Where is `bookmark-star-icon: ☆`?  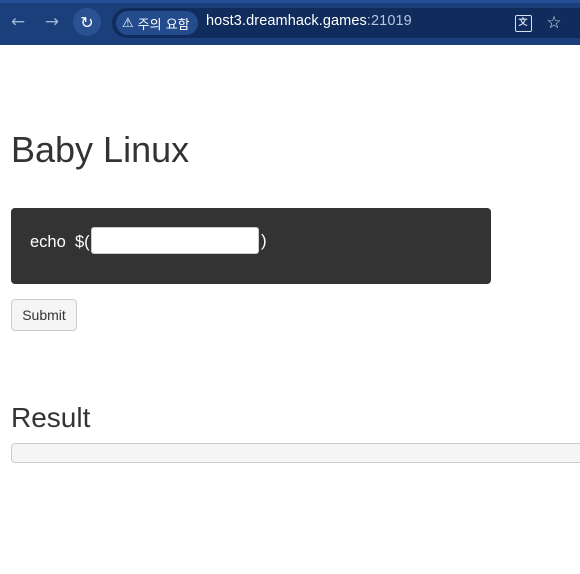
bookmark-star-icon: ☆ is located at coordinates (554, 23).